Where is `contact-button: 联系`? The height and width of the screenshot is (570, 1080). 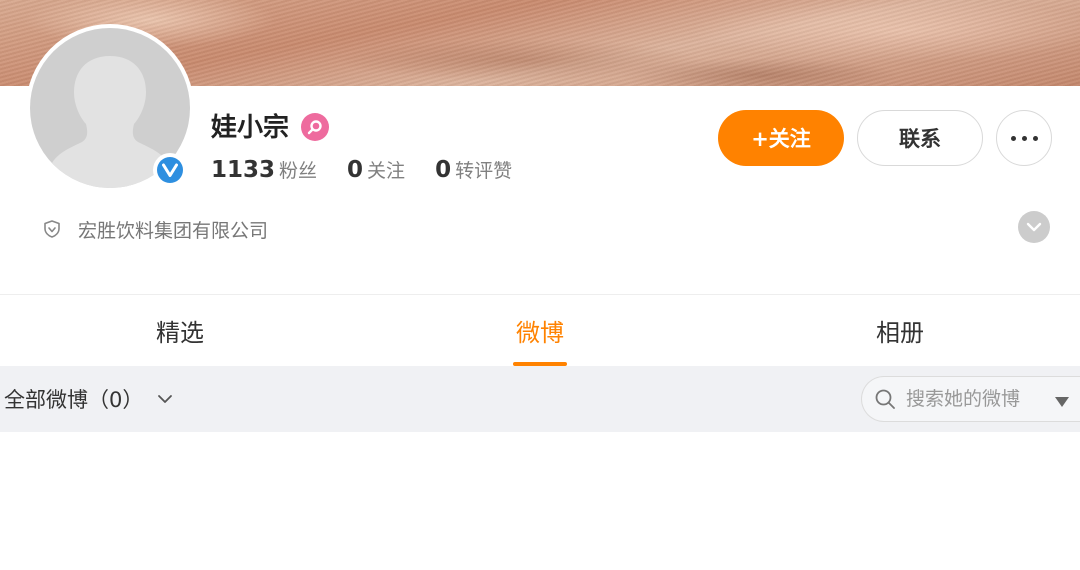 contact-button: 联系 is located at coordinates (920, 138).